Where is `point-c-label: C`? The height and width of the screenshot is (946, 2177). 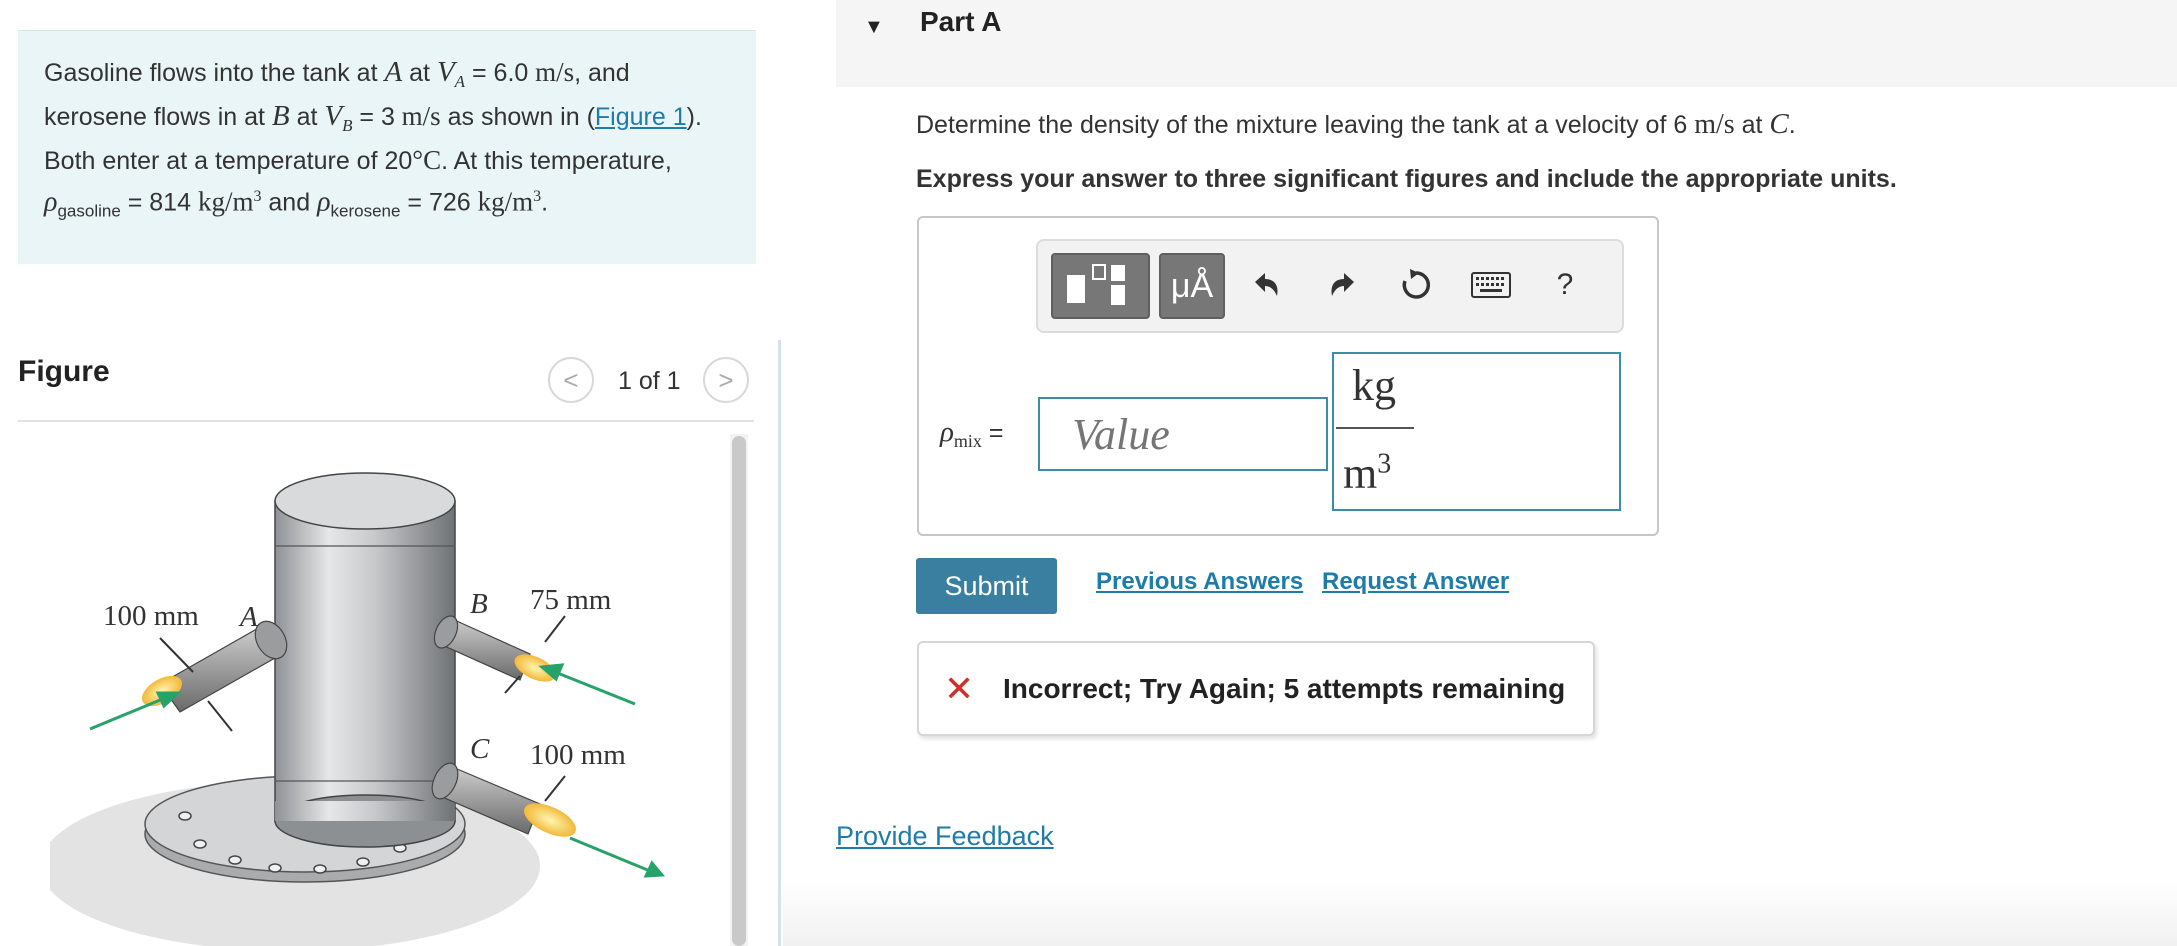
point-c-label: C is located at coordinates (480, 749).